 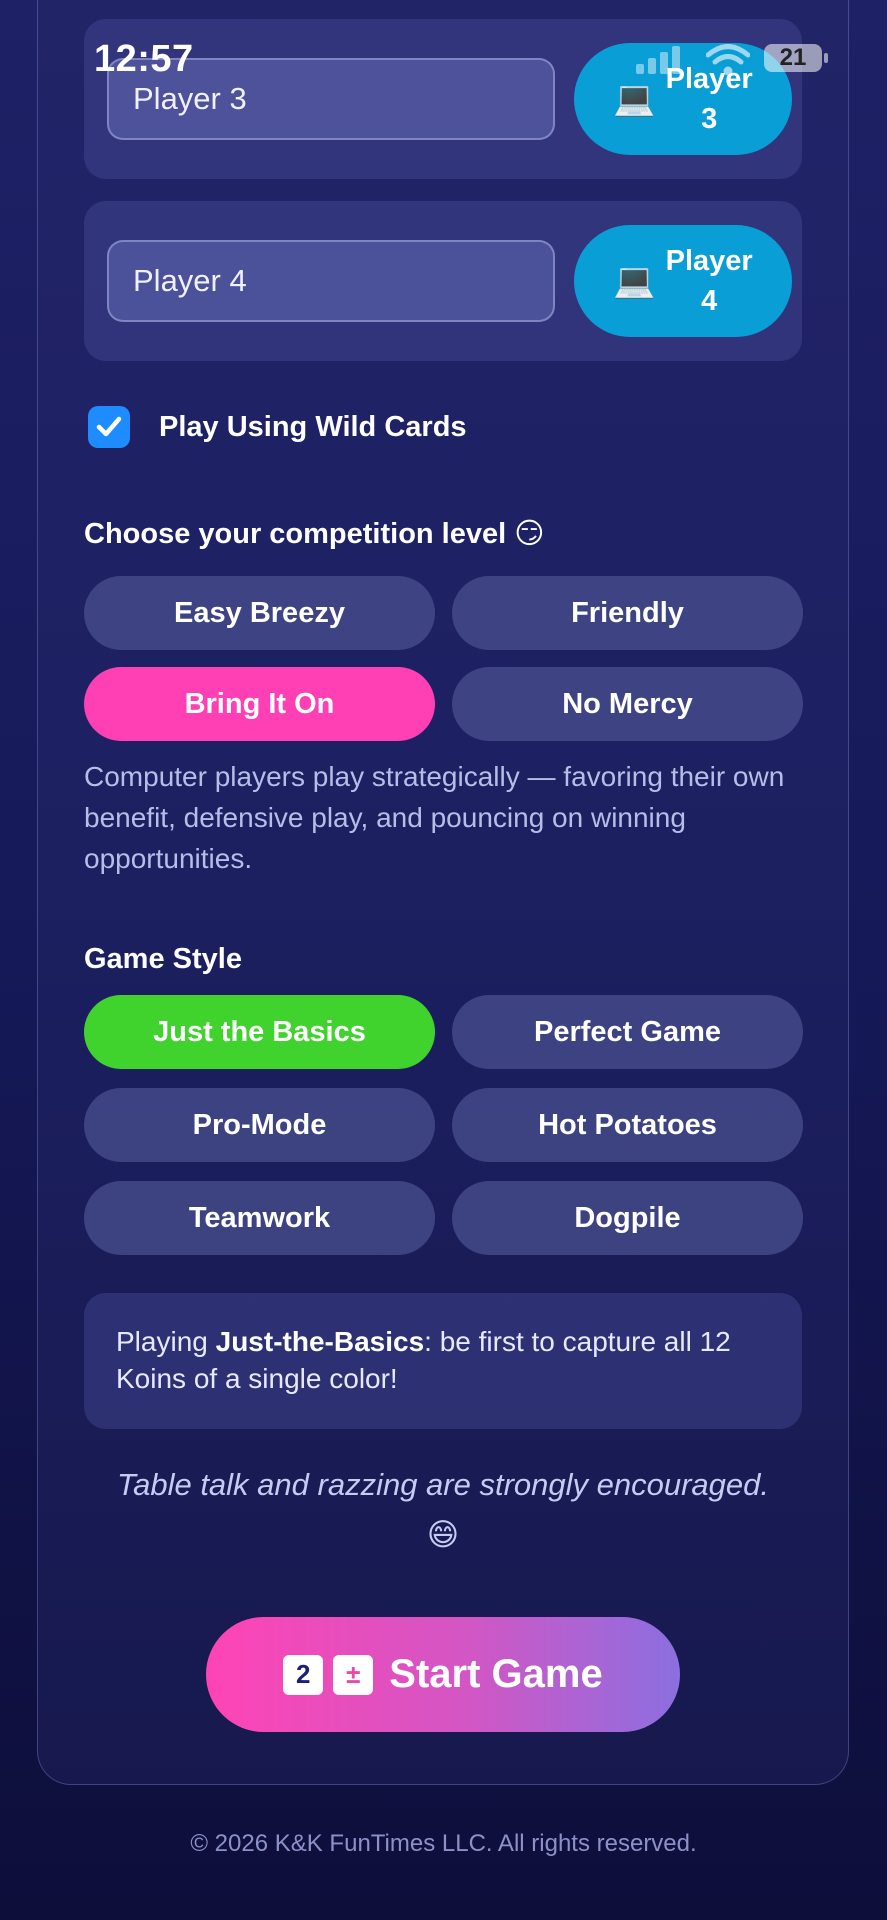 I want to click on level-bring-it-on: Bring It On, so click(x=259, y=704).